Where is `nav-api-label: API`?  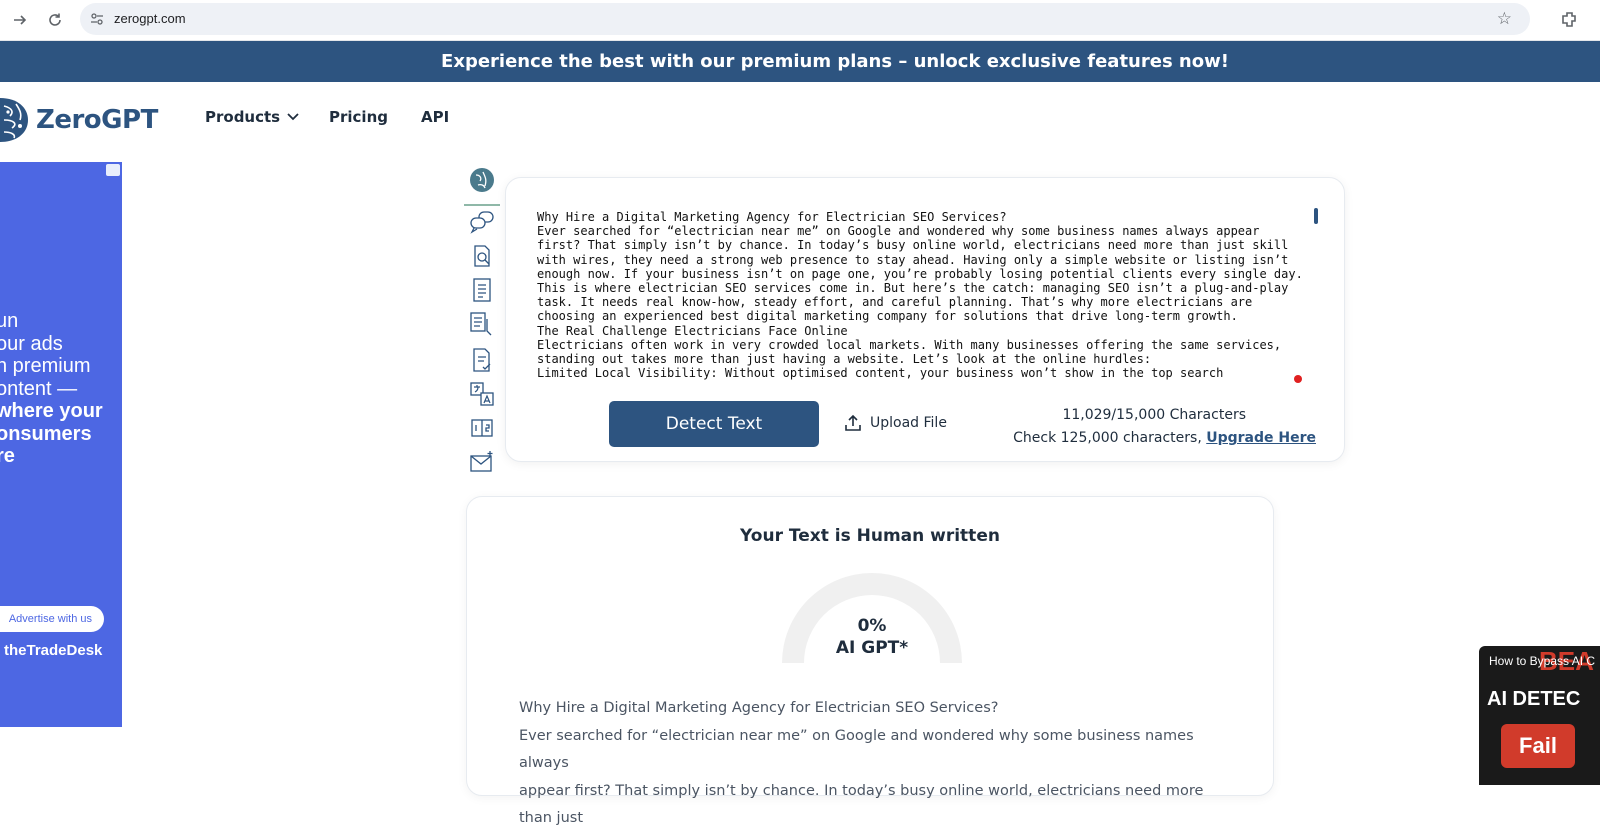
nav-api-label: API is located at coordinates (435, 117).